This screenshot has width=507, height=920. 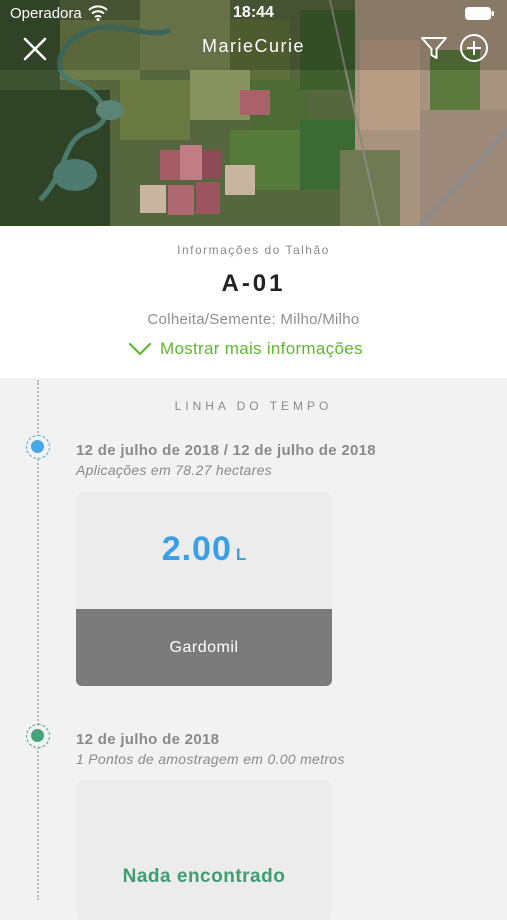 I want to click on sampling-card: Nada encontrado, so click(x=204, y=850).